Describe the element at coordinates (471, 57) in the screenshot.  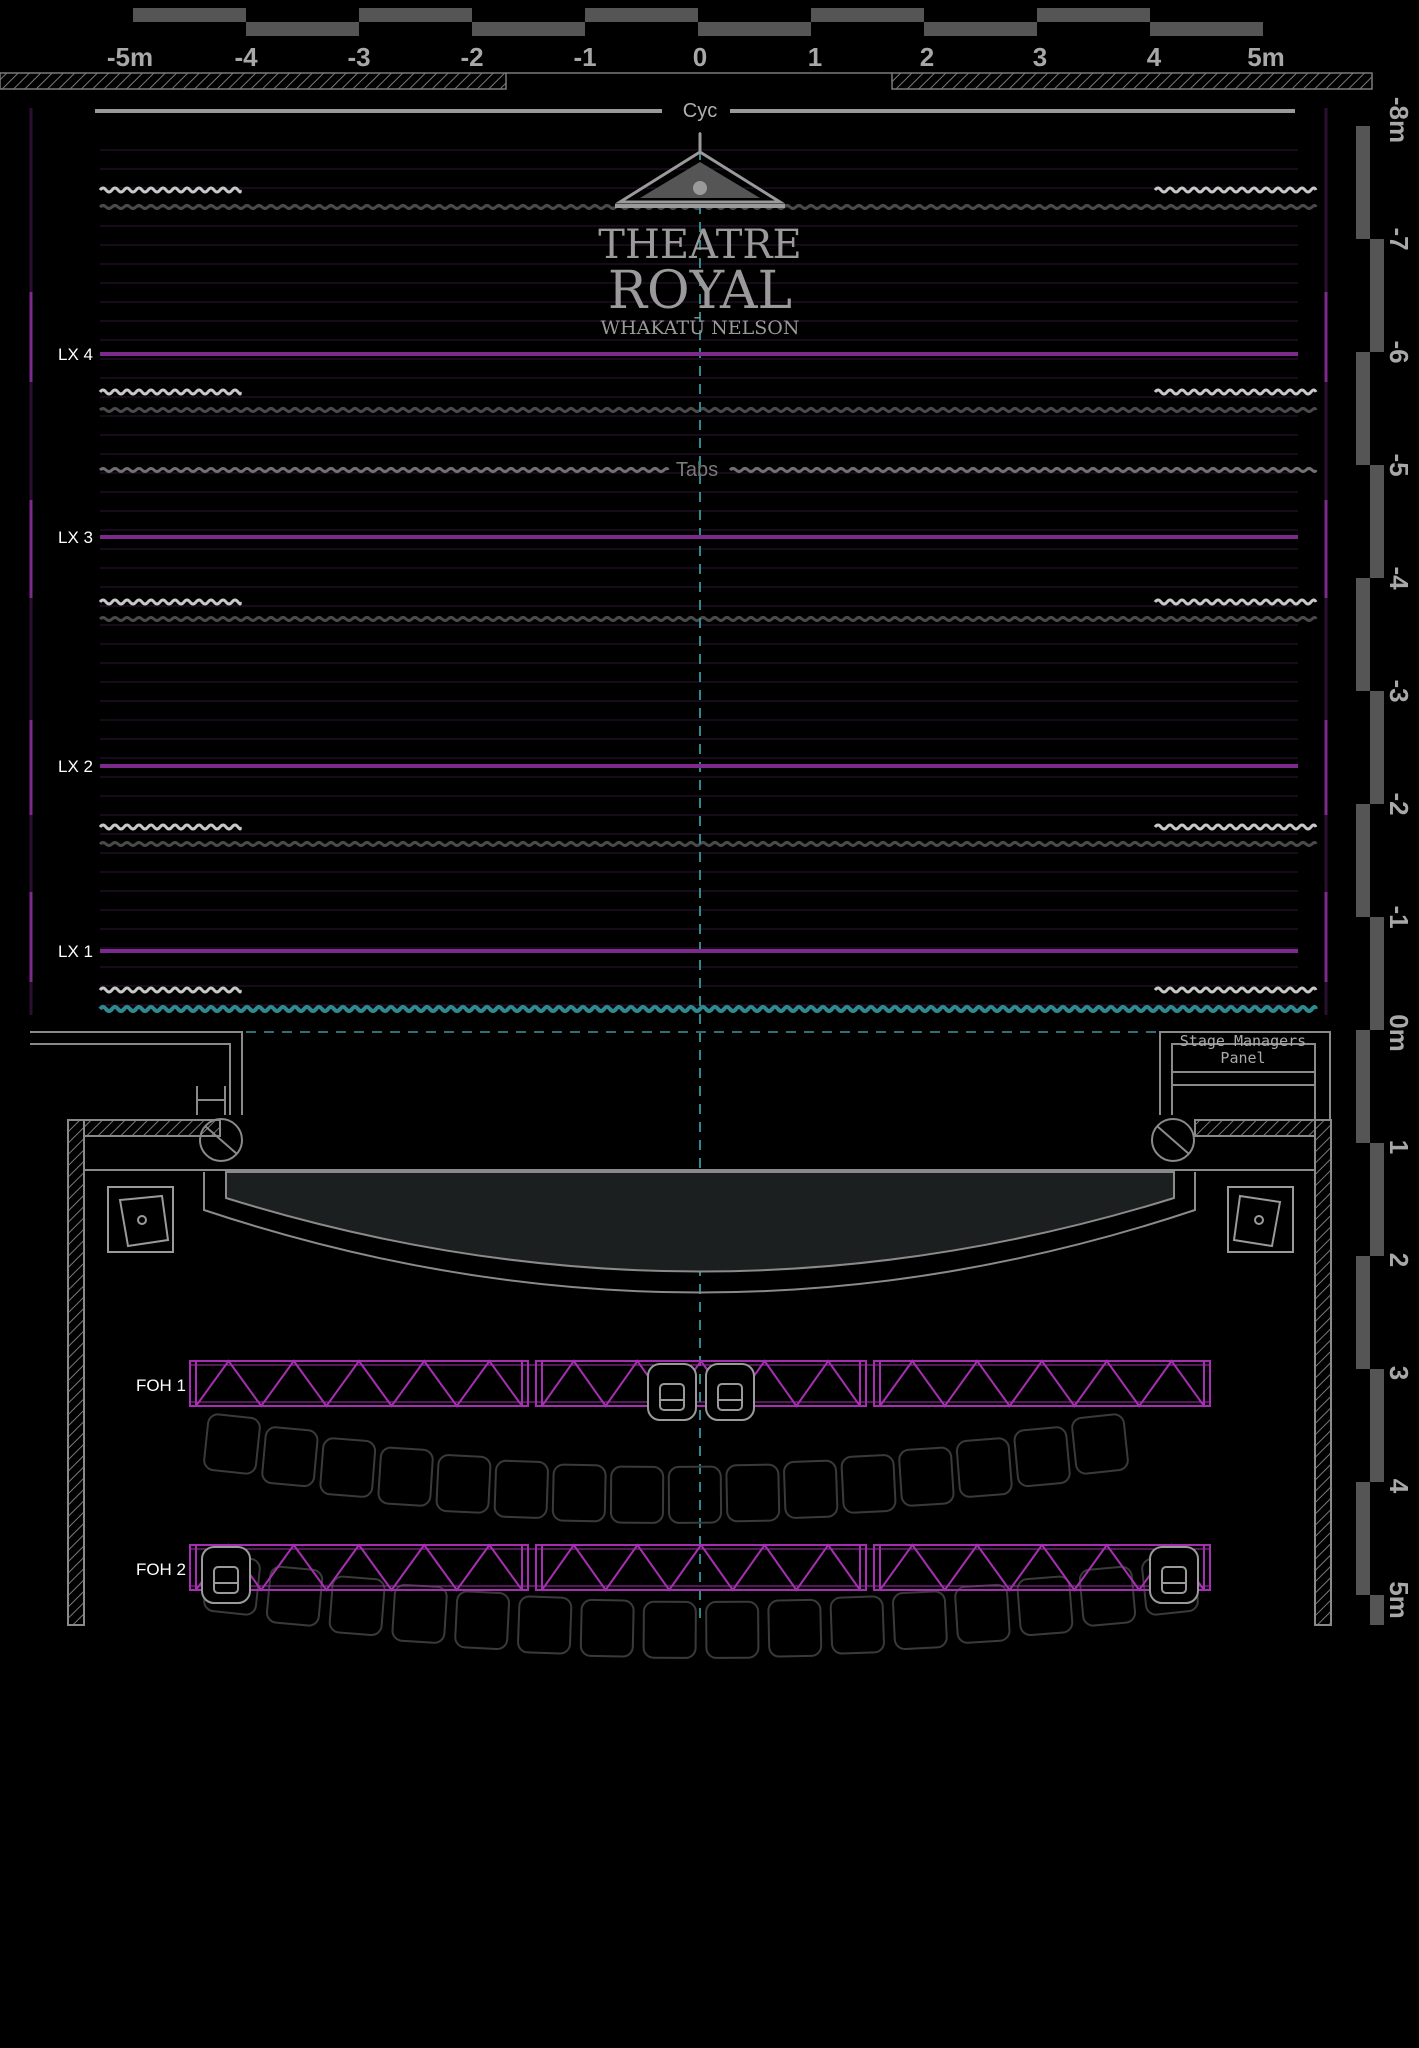
I see `scale-top-label: -2` at that location.